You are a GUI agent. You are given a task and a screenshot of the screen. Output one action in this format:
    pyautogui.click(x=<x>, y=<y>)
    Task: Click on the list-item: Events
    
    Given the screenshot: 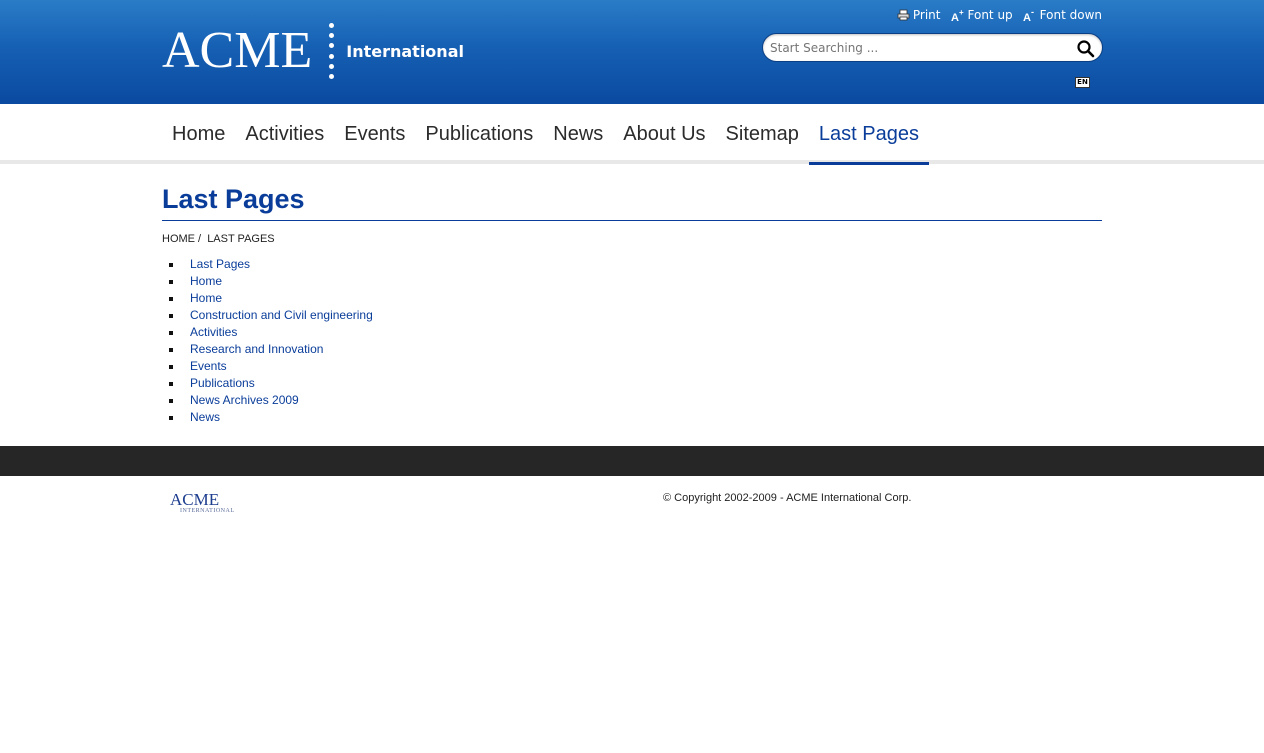 What is the action you would take?
    pyautogui.click(x=267, y=366)
    